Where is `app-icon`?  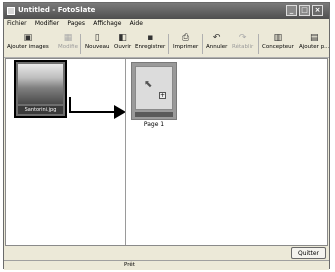
app-icon is located at coordinates (11, 11).